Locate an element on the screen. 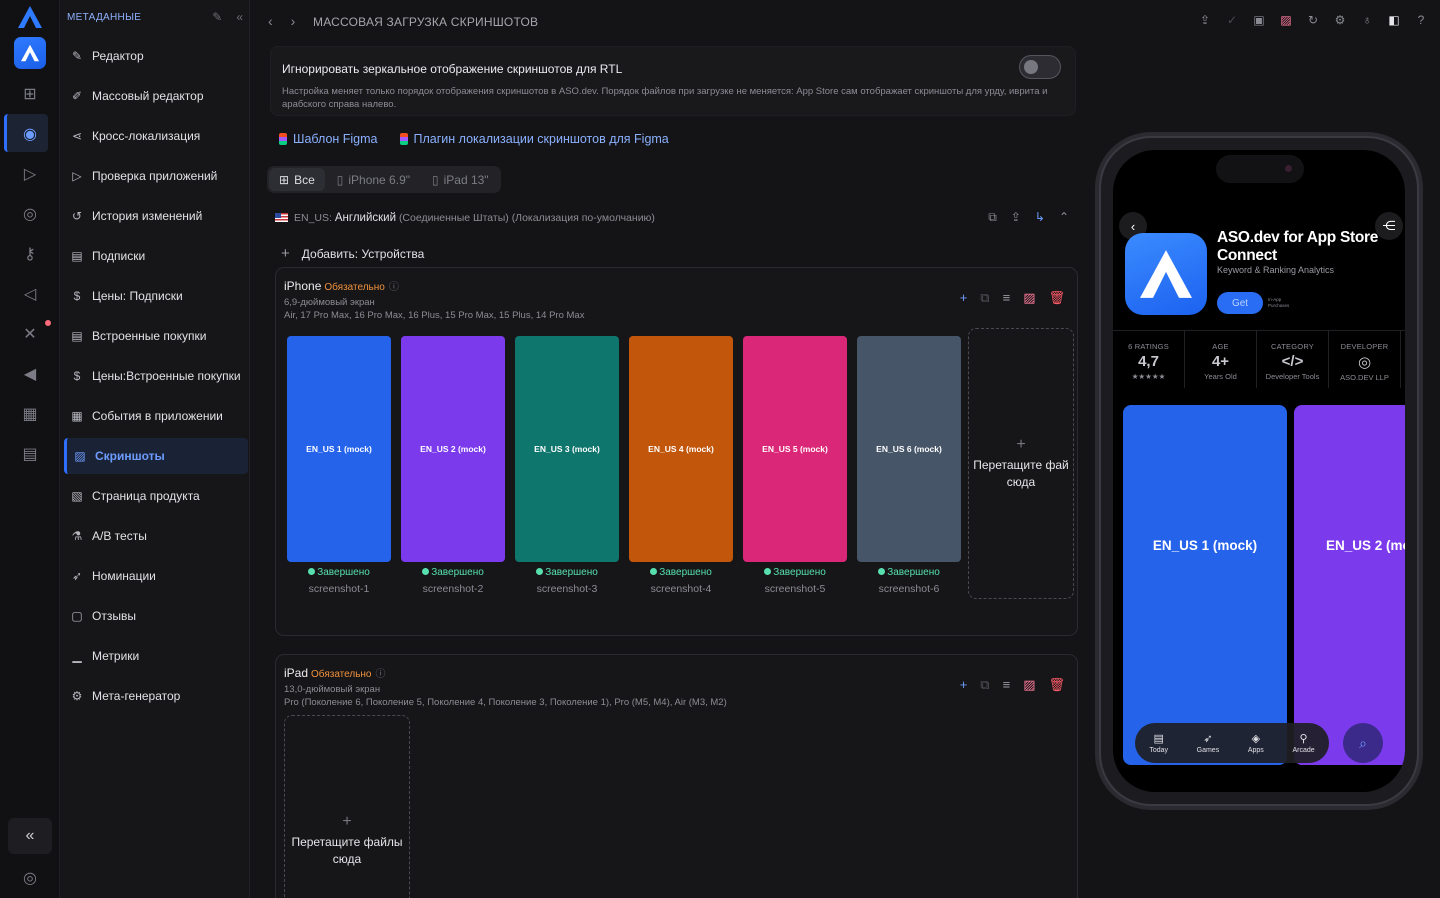 The image size is (1440, 898). screenshot-item: EN_US 2 (mock) Завершено screenshot-2 is located at coordinates (453, 465).